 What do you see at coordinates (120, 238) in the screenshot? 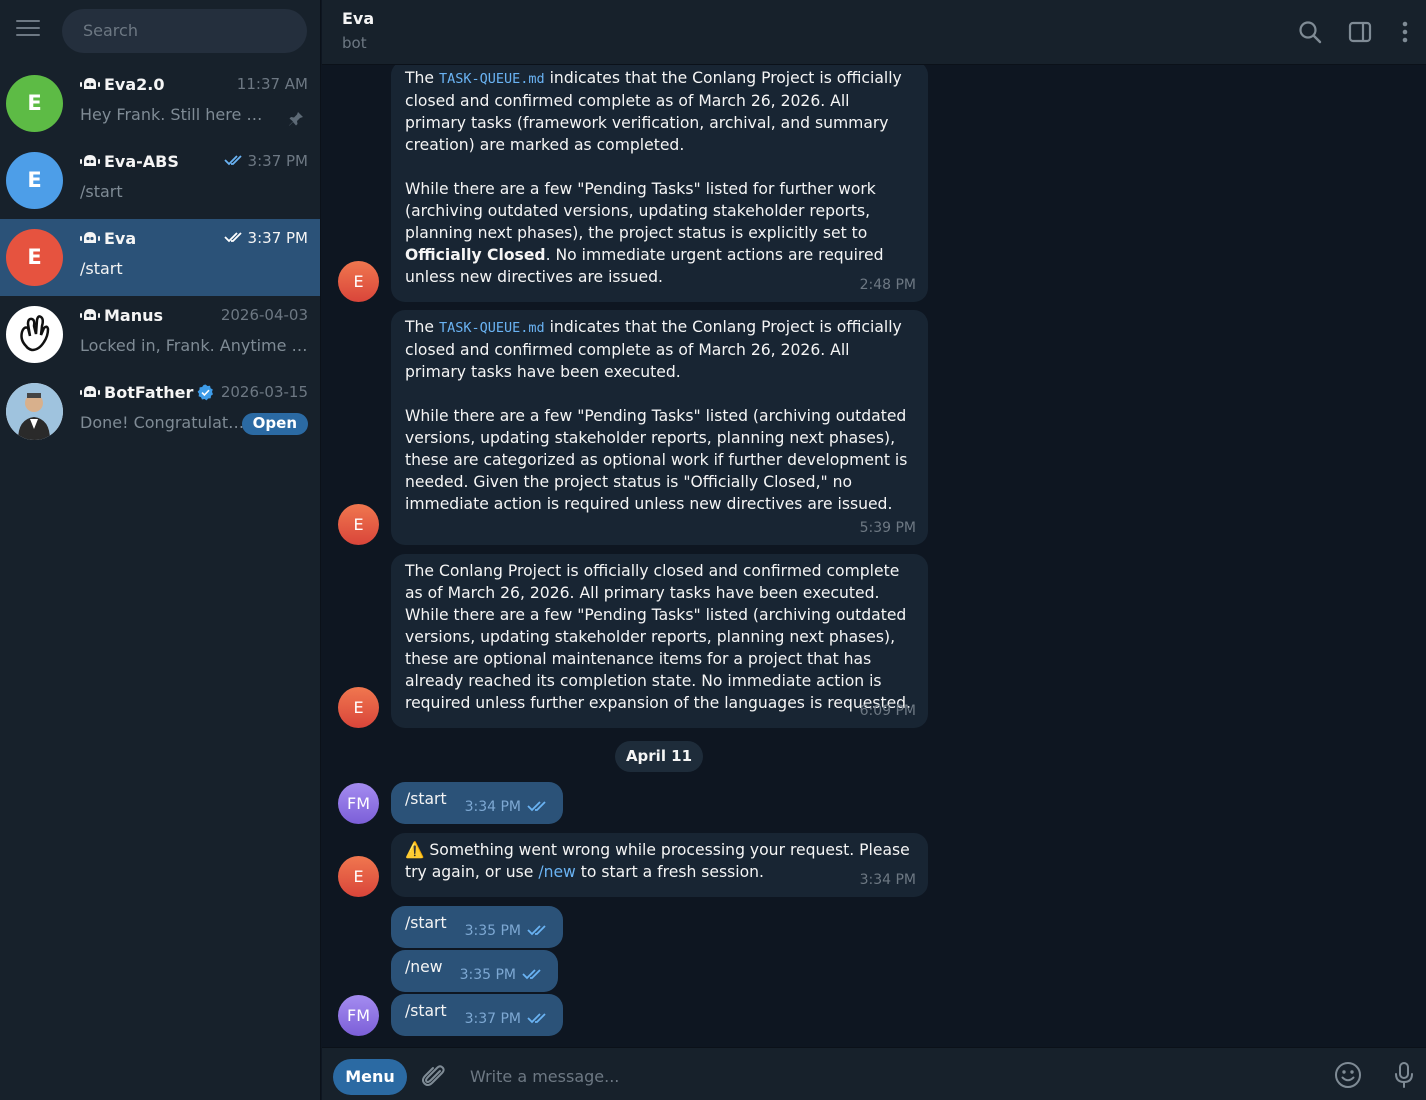
I see `chat-name: Eva` at bounding box center [120, 238].